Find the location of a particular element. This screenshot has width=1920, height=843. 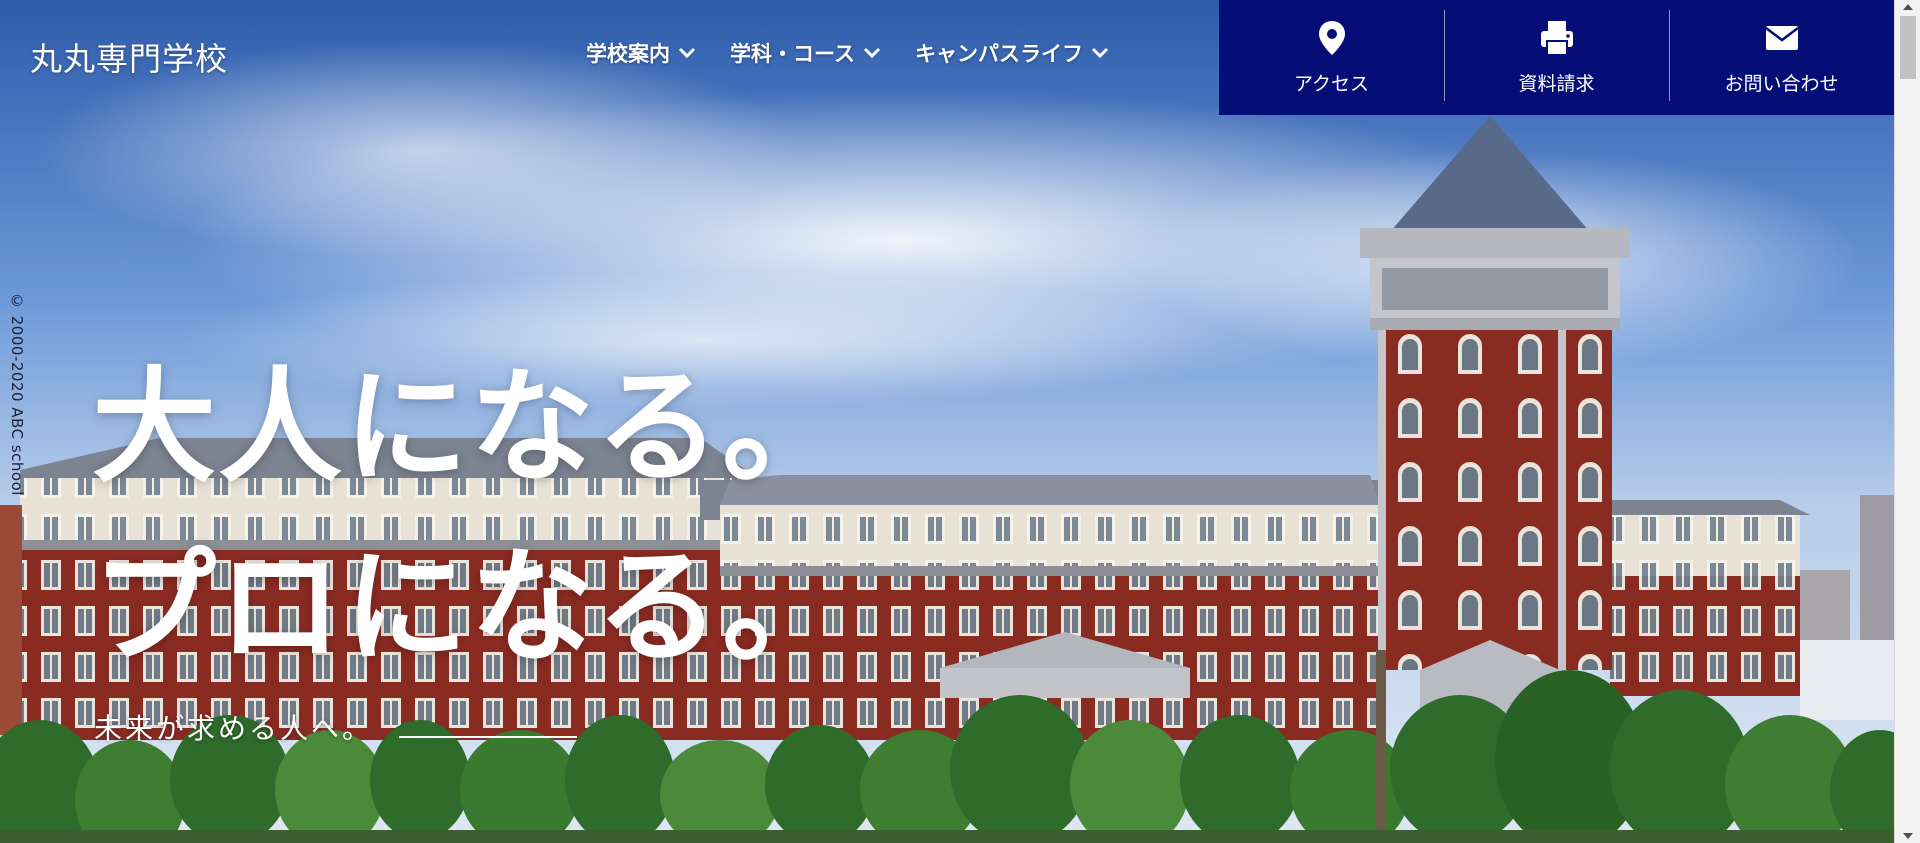

nav-item-campus-life: キャンパスライフ is located at coordinates (1012, 53).